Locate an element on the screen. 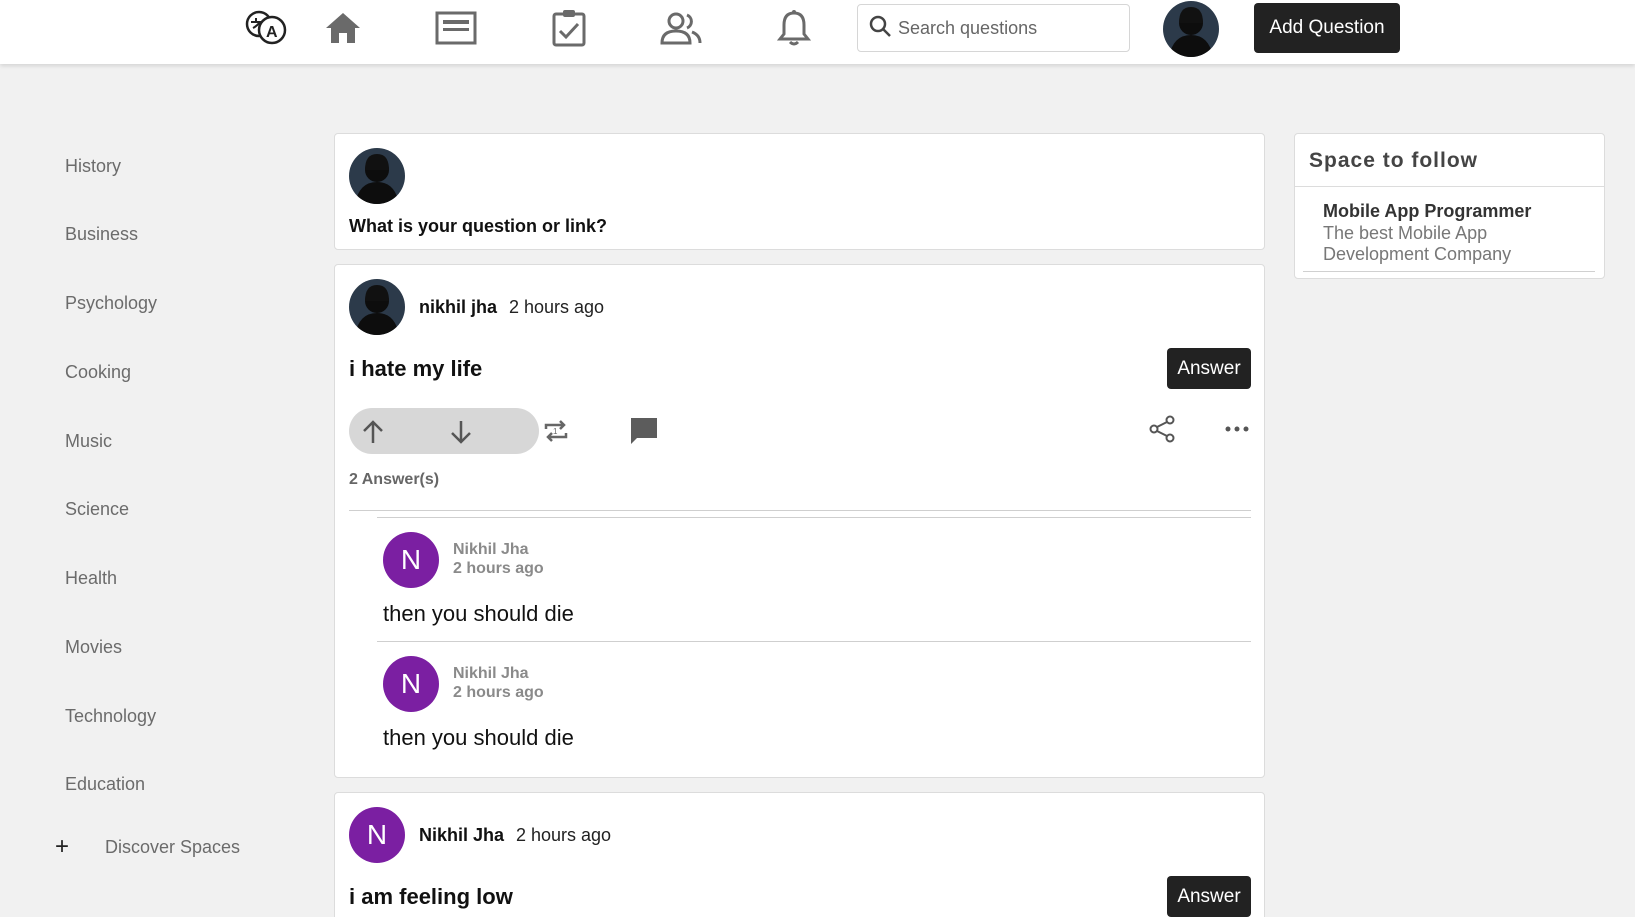 The image size is (1635, 917). discover-spaces-label: Discover Spaces is located at coordinates (173, 846).